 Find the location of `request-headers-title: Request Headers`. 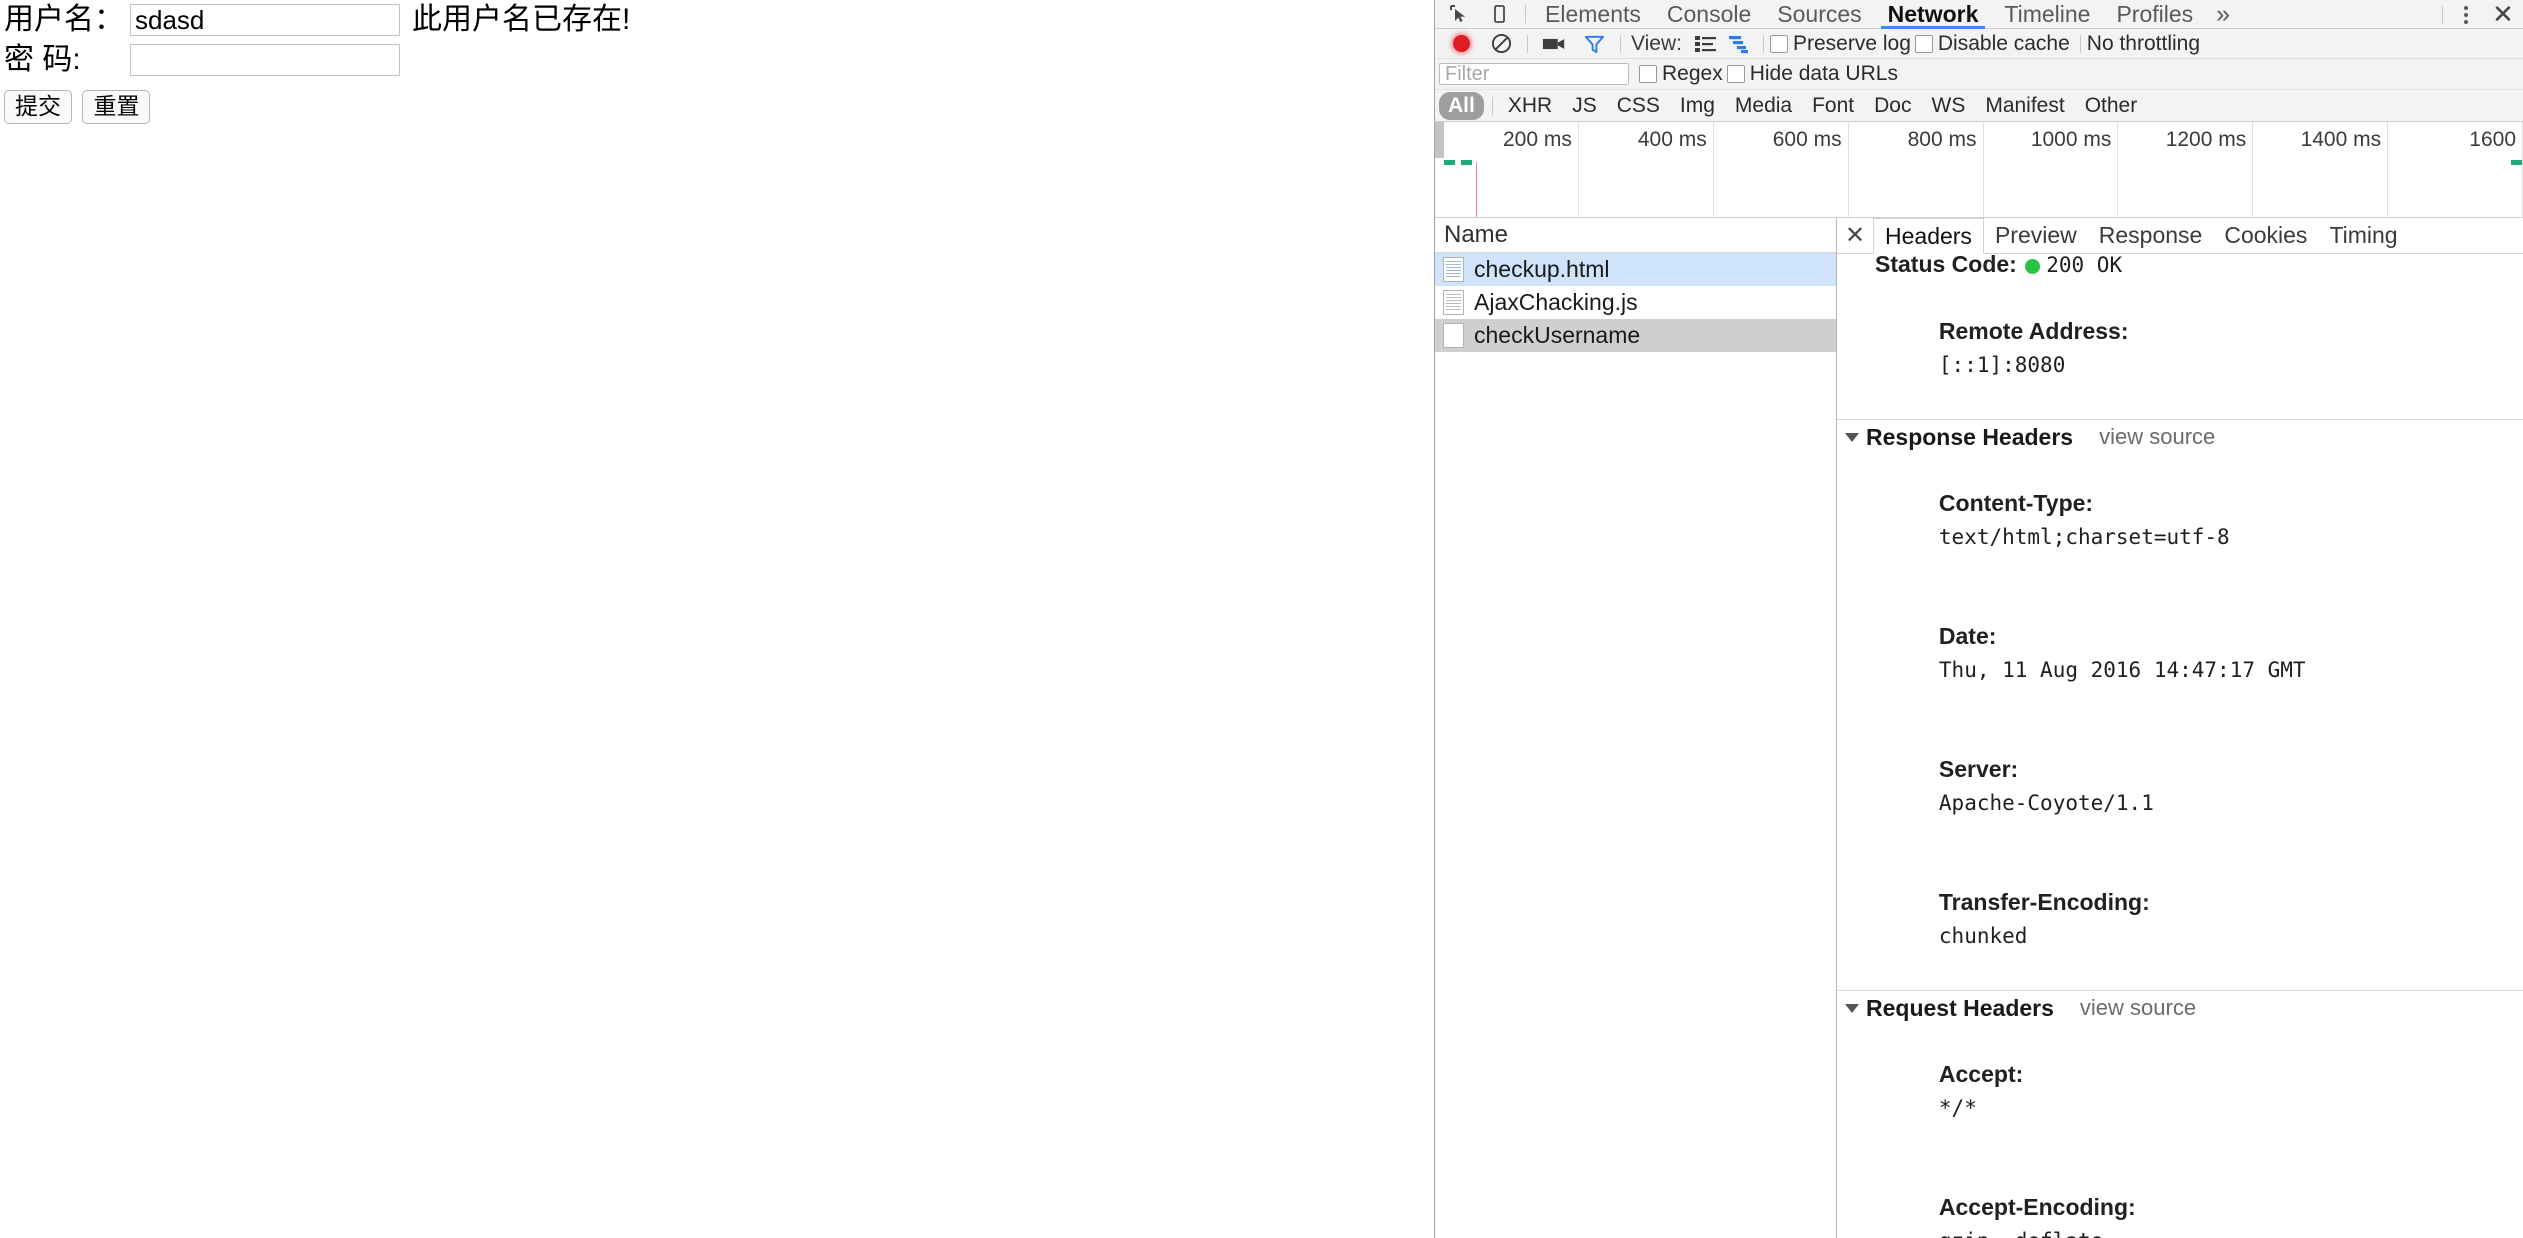

request-headers-title: Request Headers is located at coordinates (1960, 1008).